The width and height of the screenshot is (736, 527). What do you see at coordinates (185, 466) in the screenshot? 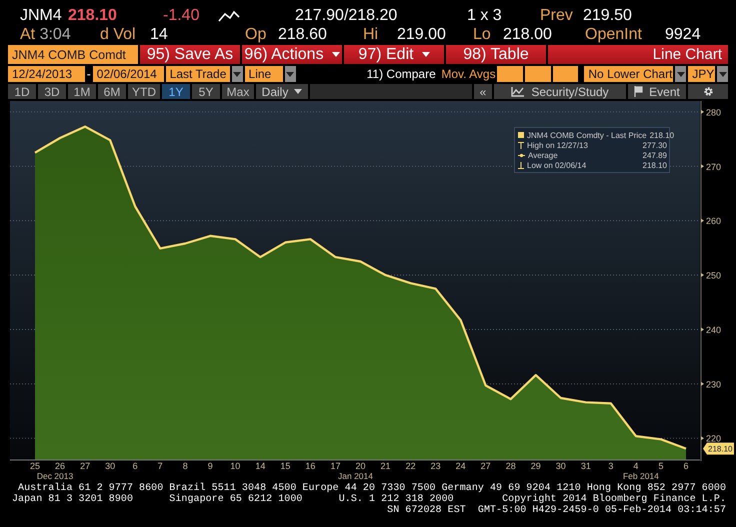
I see `x-axis-label: 8` at bounding box center [185, 466].